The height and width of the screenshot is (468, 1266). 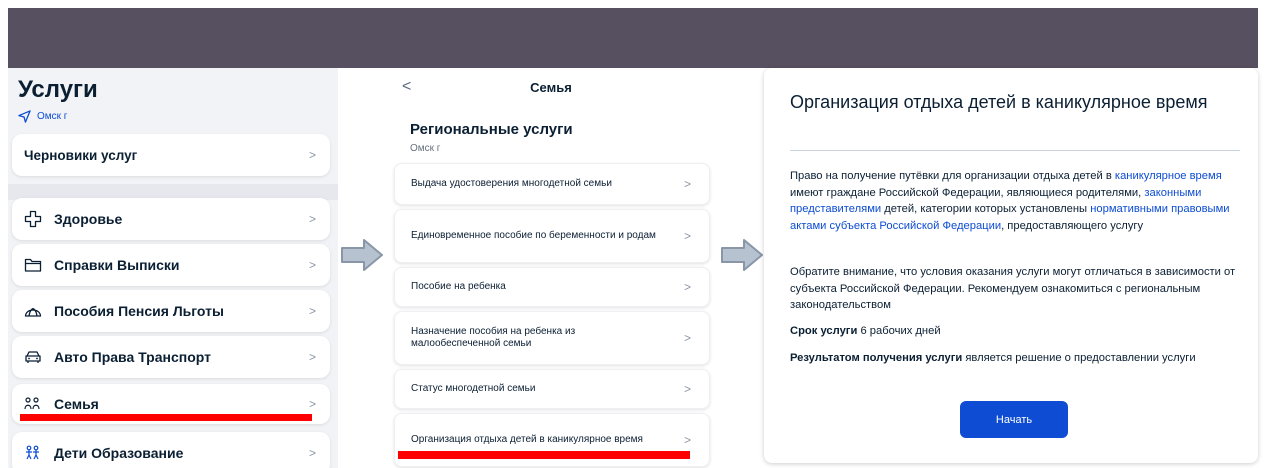 I want to click on location-arrow-icon, so click(x=24, y=116).